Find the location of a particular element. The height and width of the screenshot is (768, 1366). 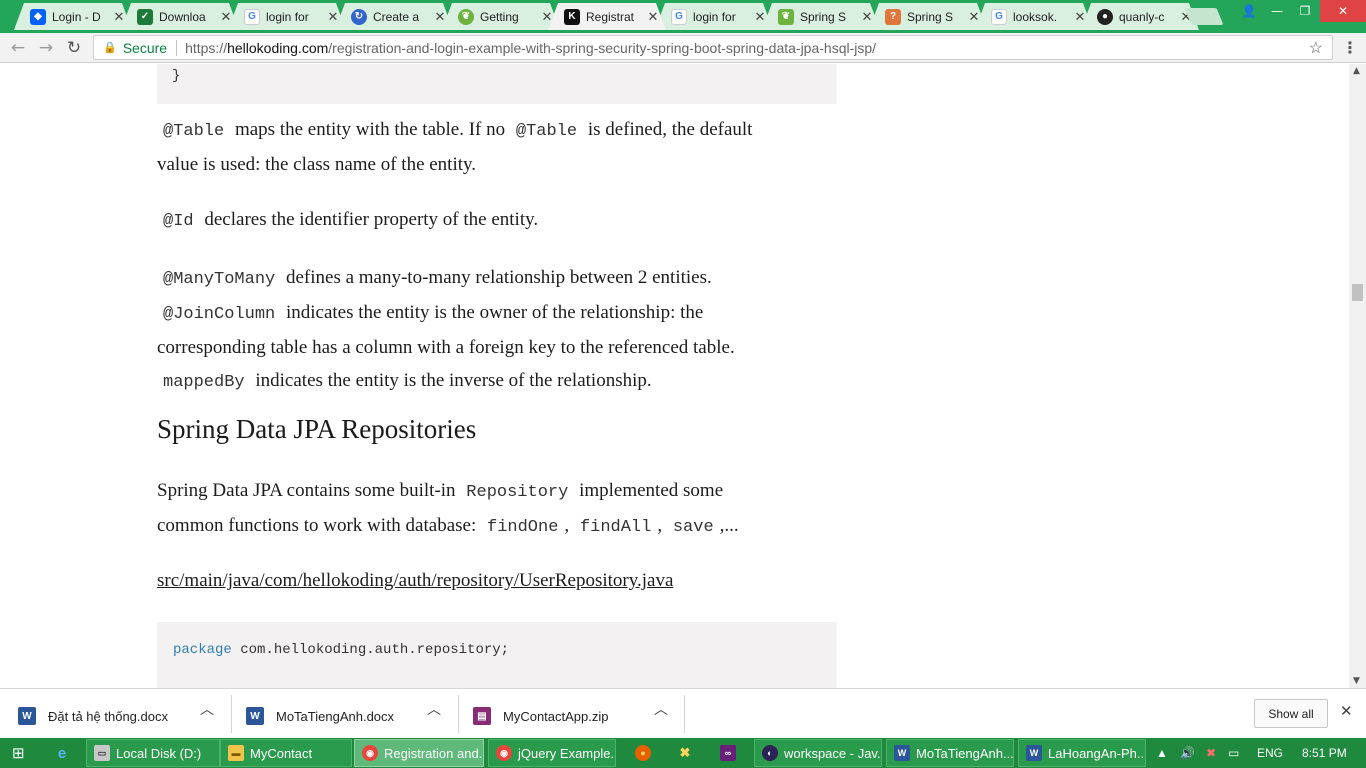

paragraph-text: , is located at coordinates (660, 525).